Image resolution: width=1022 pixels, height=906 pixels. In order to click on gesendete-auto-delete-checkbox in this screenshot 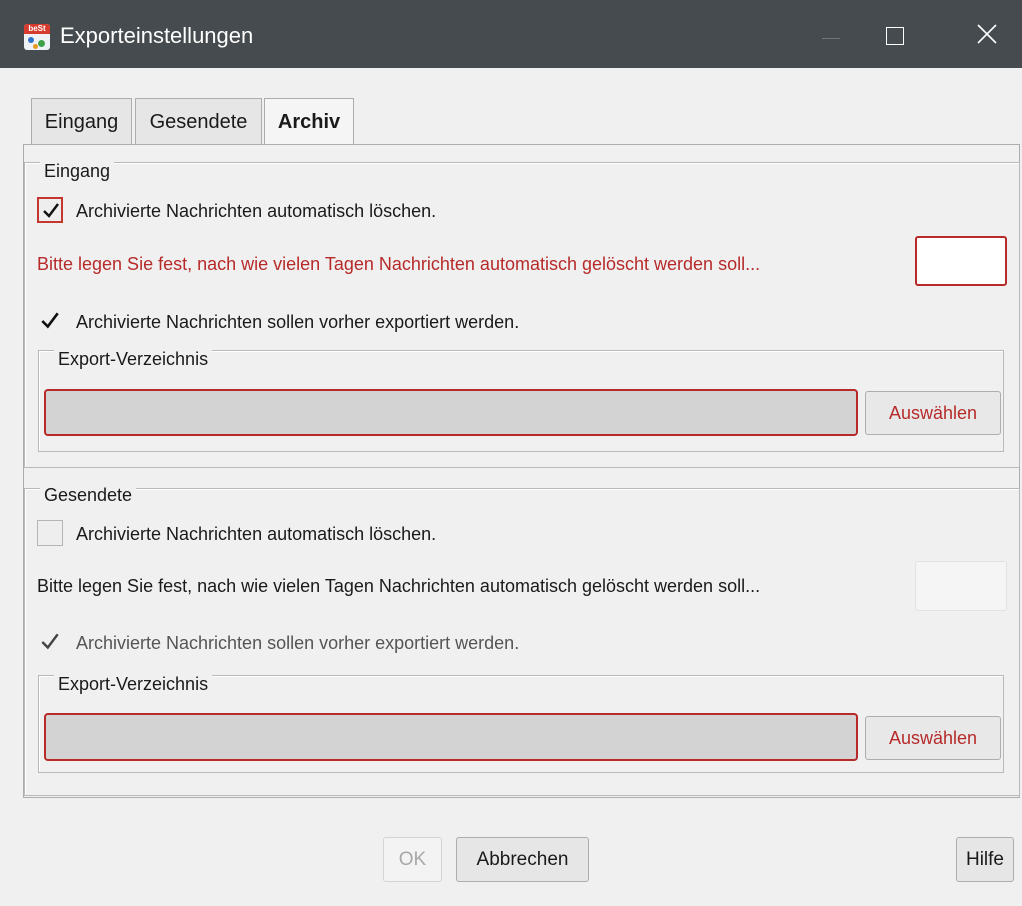, I will do `click(50, 533)`.